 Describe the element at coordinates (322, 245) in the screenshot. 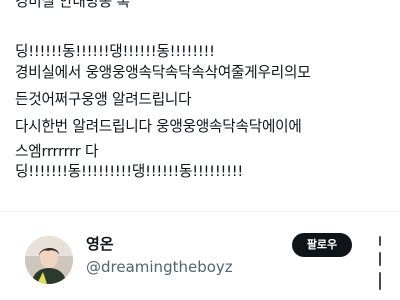

I see `follow-button: 팔로우` at that location.